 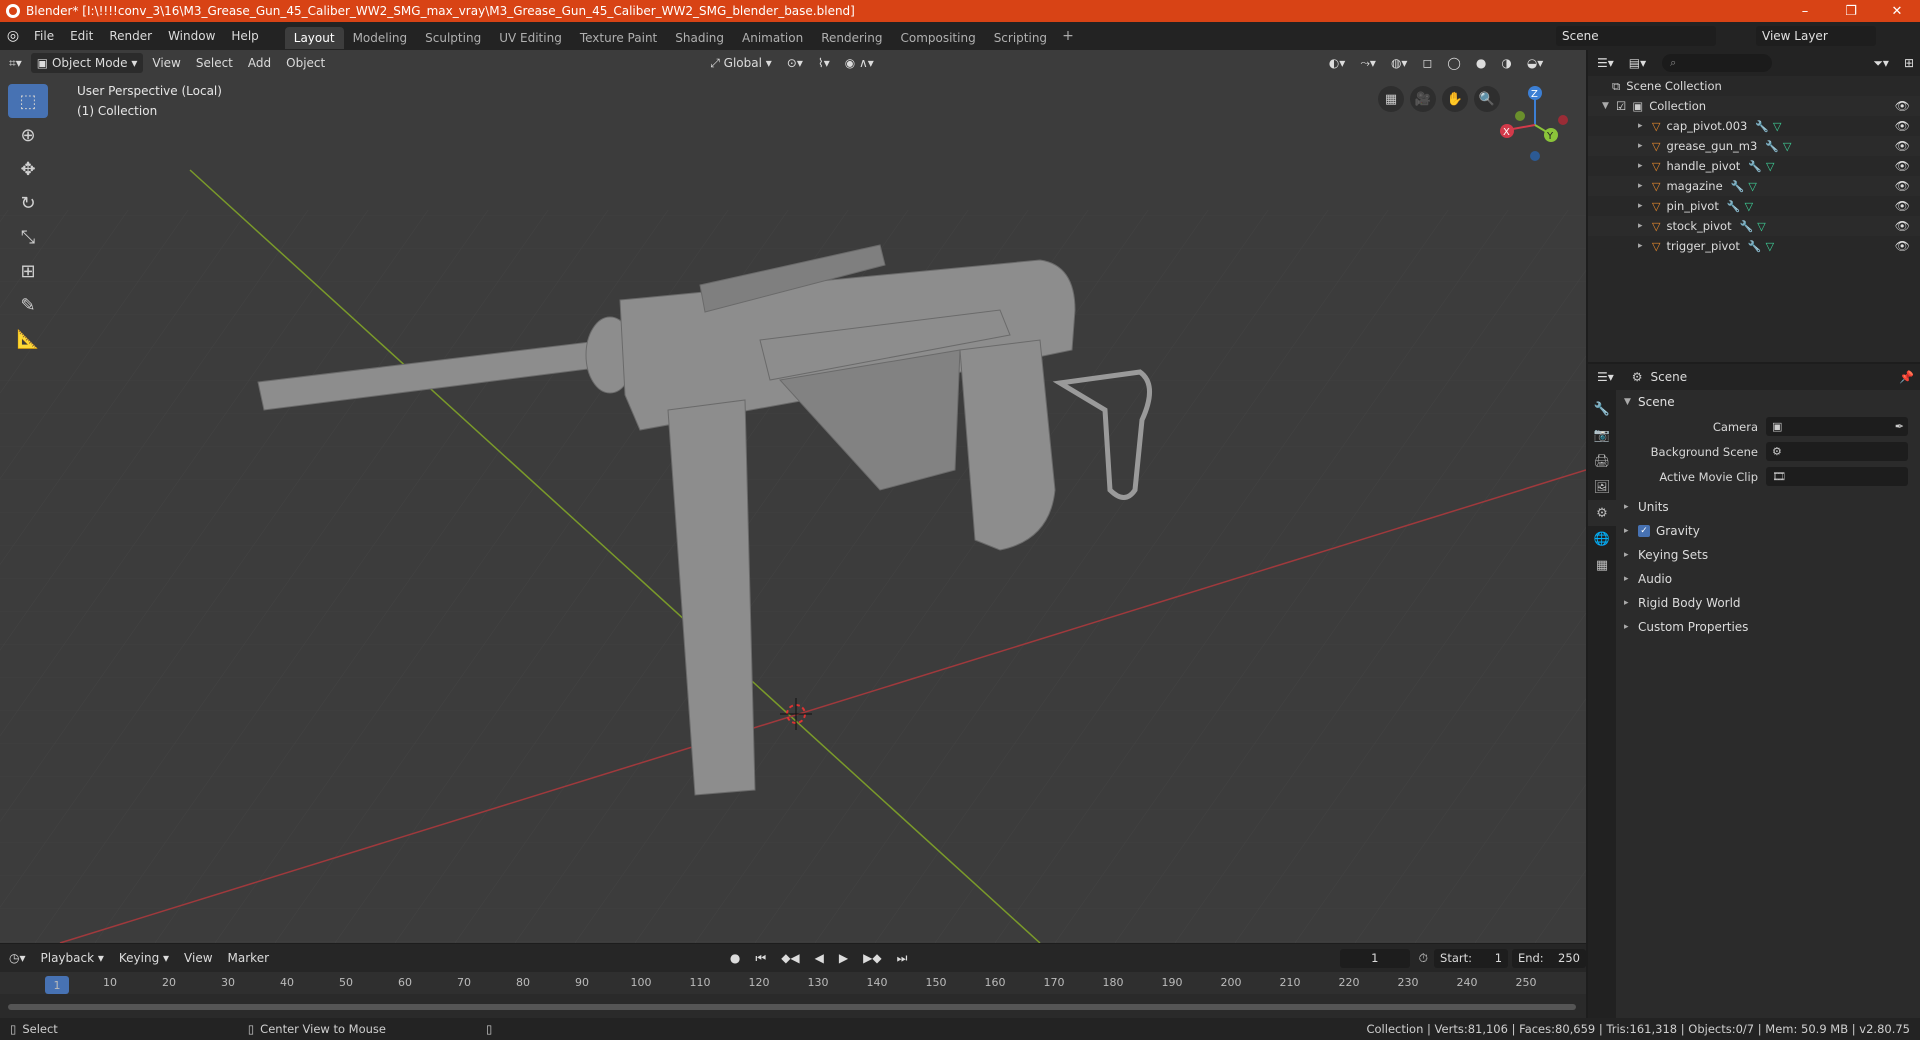 What do you see at coordinates (735, 958) in the screenshot?
I see `record-icon: ●` at bounding box center [735, 958].